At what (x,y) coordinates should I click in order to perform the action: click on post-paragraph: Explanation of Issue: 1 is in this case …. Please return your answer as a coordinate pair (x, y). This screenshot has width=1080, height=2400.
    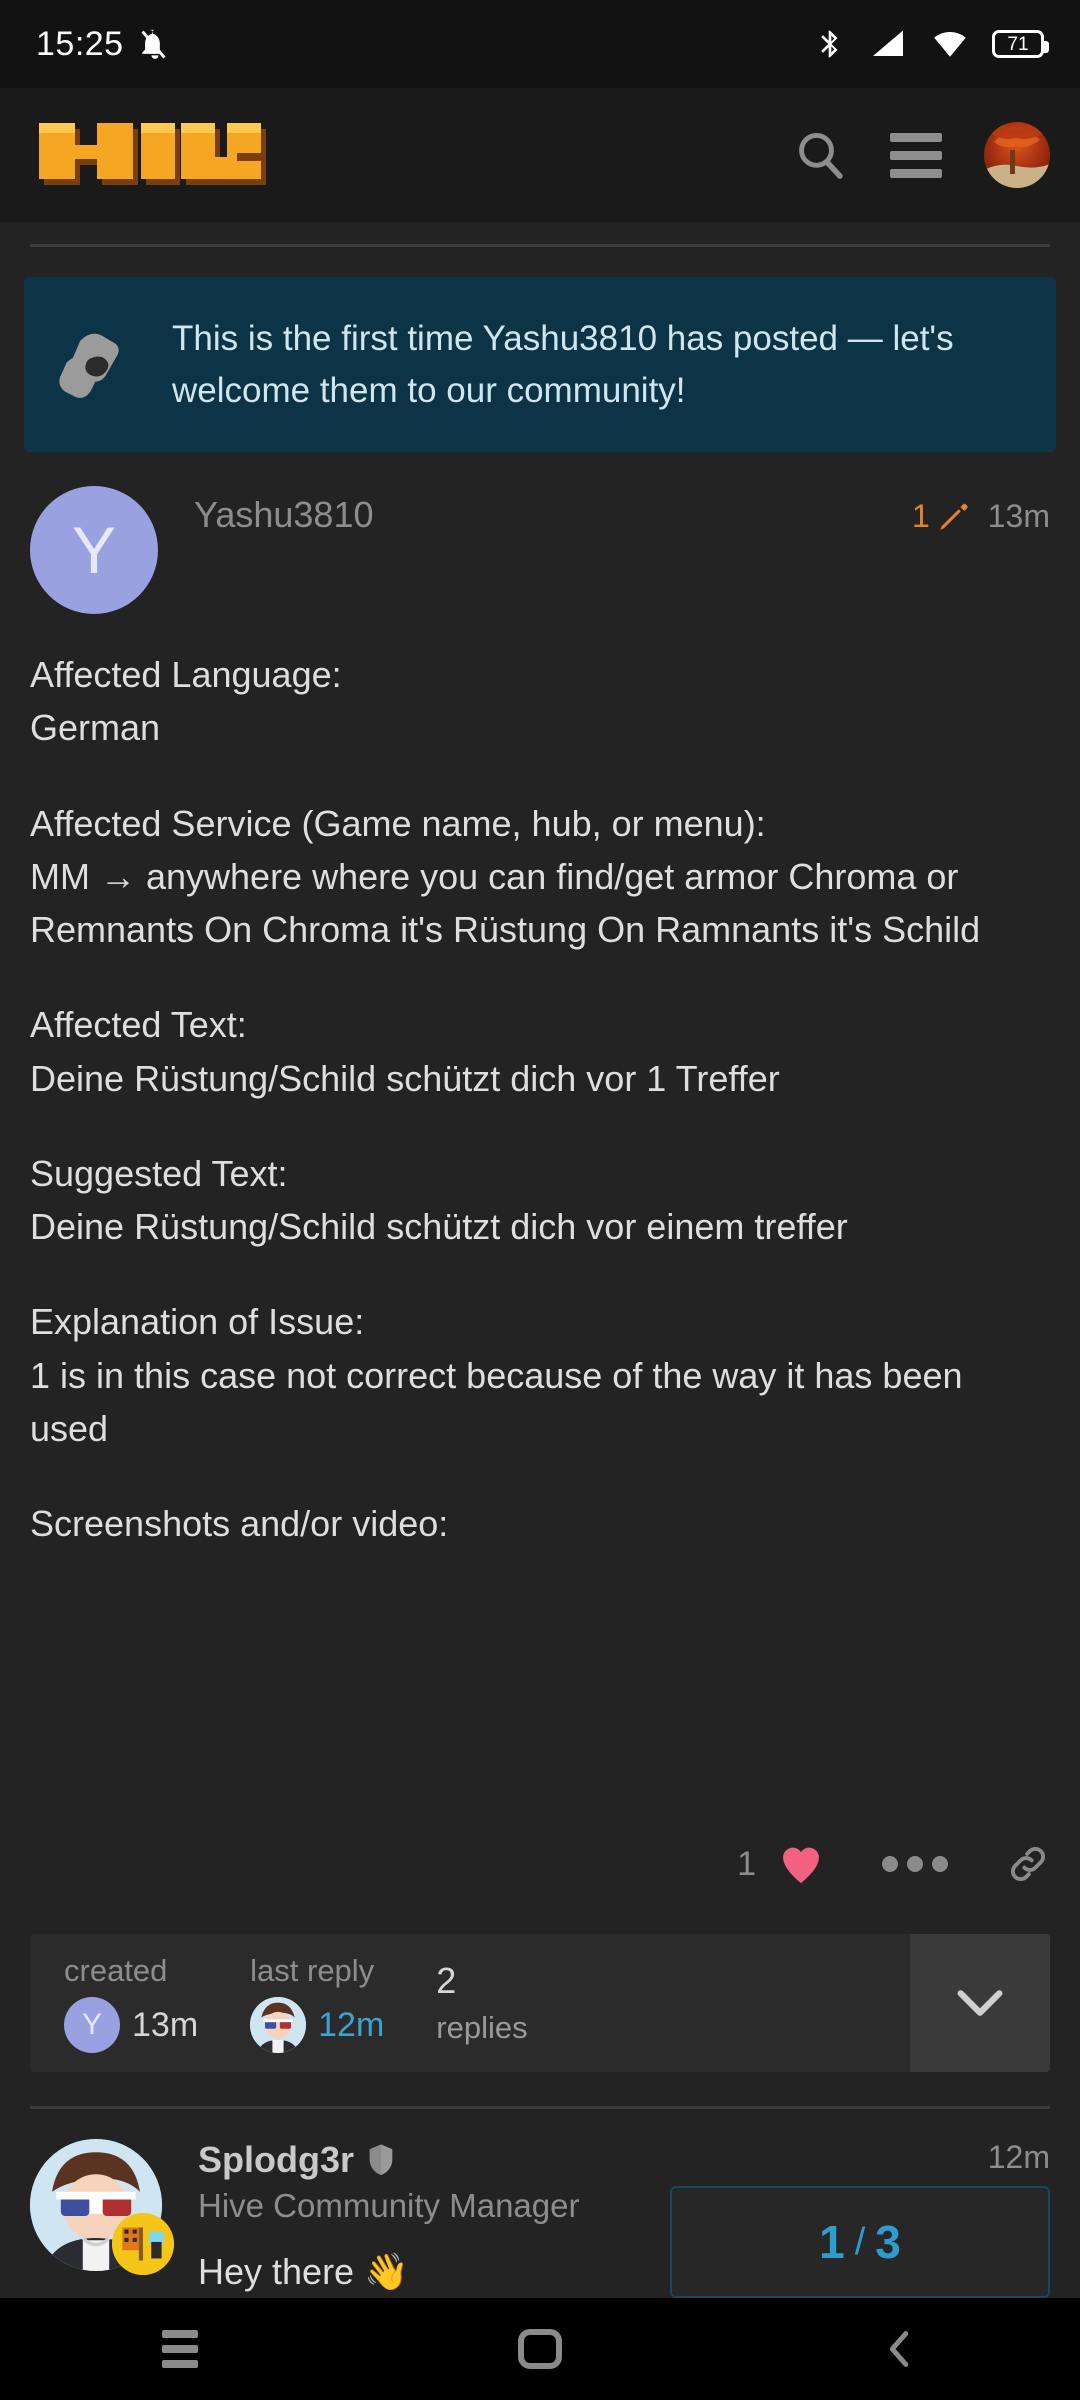
    Looking at the image, I should click on (540, 1375).